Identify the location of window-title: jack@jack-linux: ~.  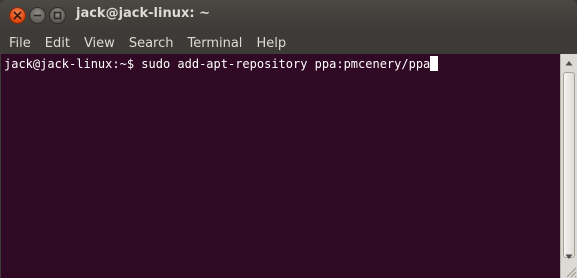
(143, 13).